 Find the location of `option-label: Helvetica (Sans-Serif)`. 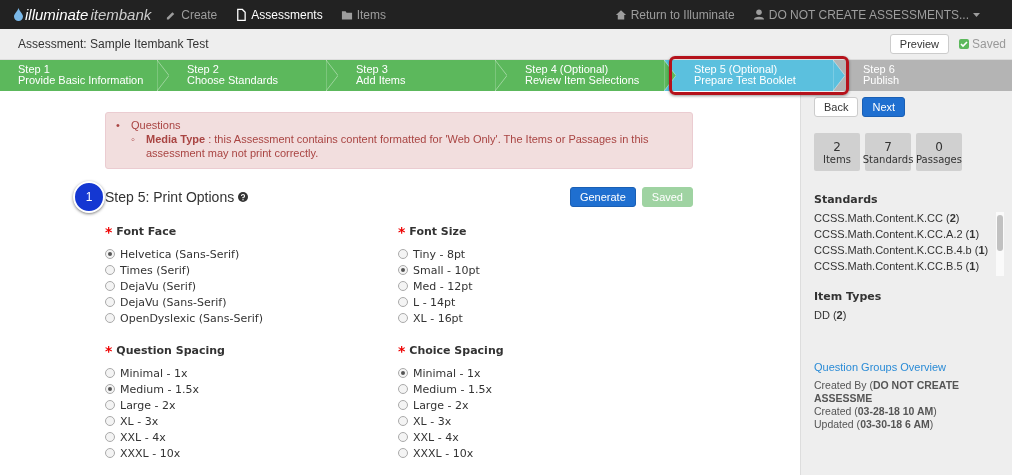

option-label: Helvetica (Sans-Serif) is located at coordinates (180, 254).